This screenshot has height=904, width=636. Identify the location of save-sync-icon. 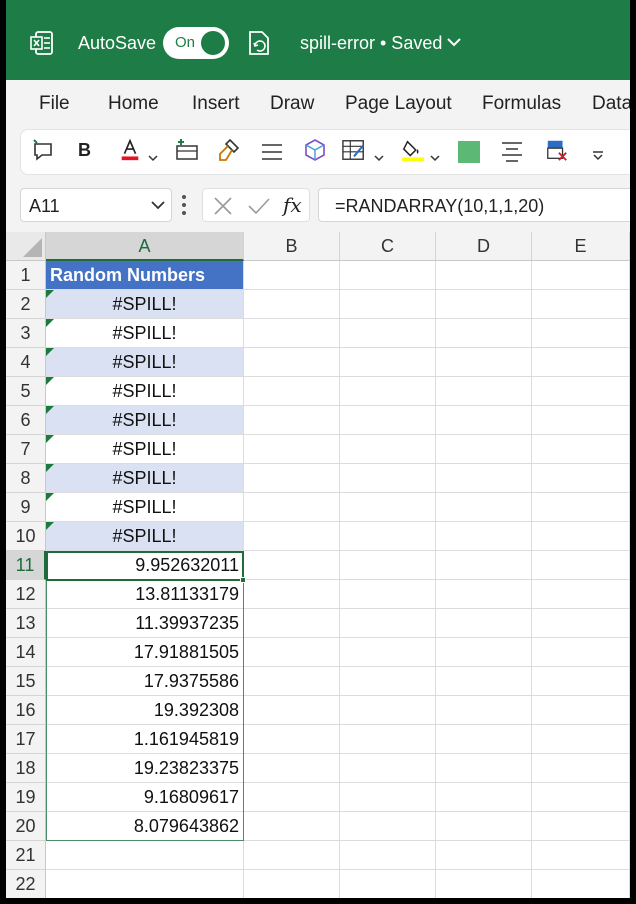
(259, 43).